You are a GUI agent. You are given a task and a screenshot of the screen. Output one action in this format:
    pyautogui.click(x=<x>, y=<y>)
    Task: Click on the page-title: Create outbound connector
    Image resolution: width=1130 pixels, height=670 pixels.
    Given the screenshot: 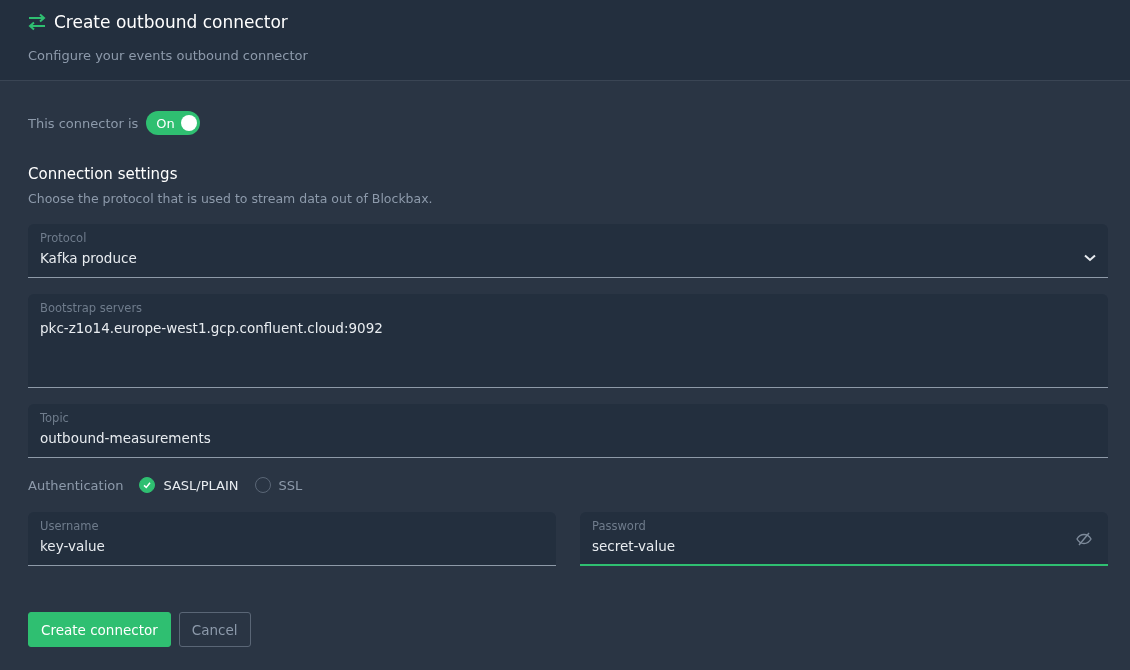 What is the action you would take?
    pyautogui.click(x=171, y=22)
    